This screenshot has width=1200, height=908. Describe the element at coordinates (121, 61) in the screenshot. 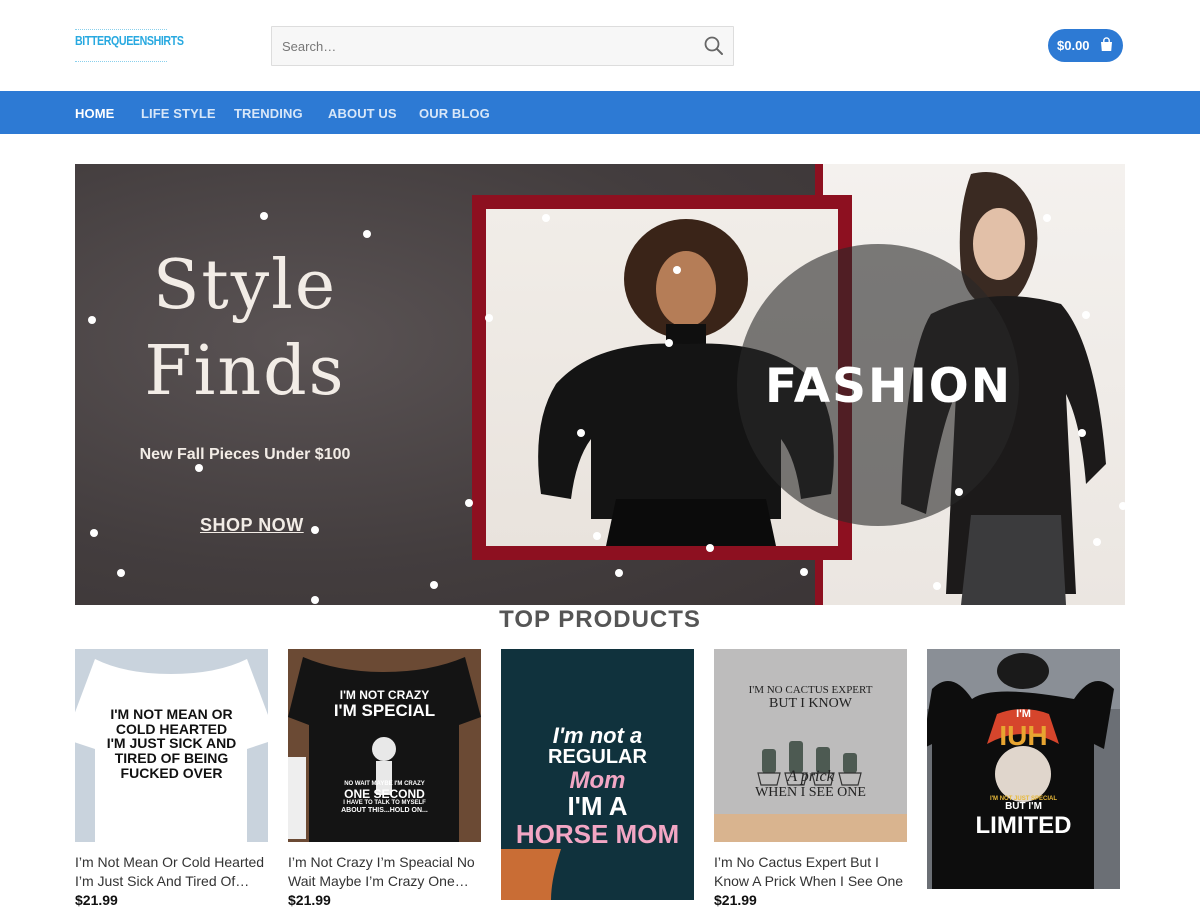

I see `logo-rule-bottom` at that location.